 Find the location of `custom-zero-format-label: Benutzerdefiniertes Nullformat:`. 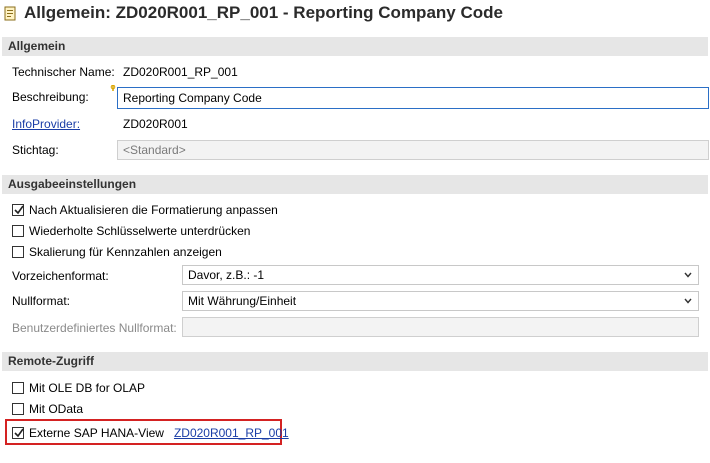

custom-zero-format-label: Benutzerdefiniertes Nullformat: is located at coordinates (94, 328).